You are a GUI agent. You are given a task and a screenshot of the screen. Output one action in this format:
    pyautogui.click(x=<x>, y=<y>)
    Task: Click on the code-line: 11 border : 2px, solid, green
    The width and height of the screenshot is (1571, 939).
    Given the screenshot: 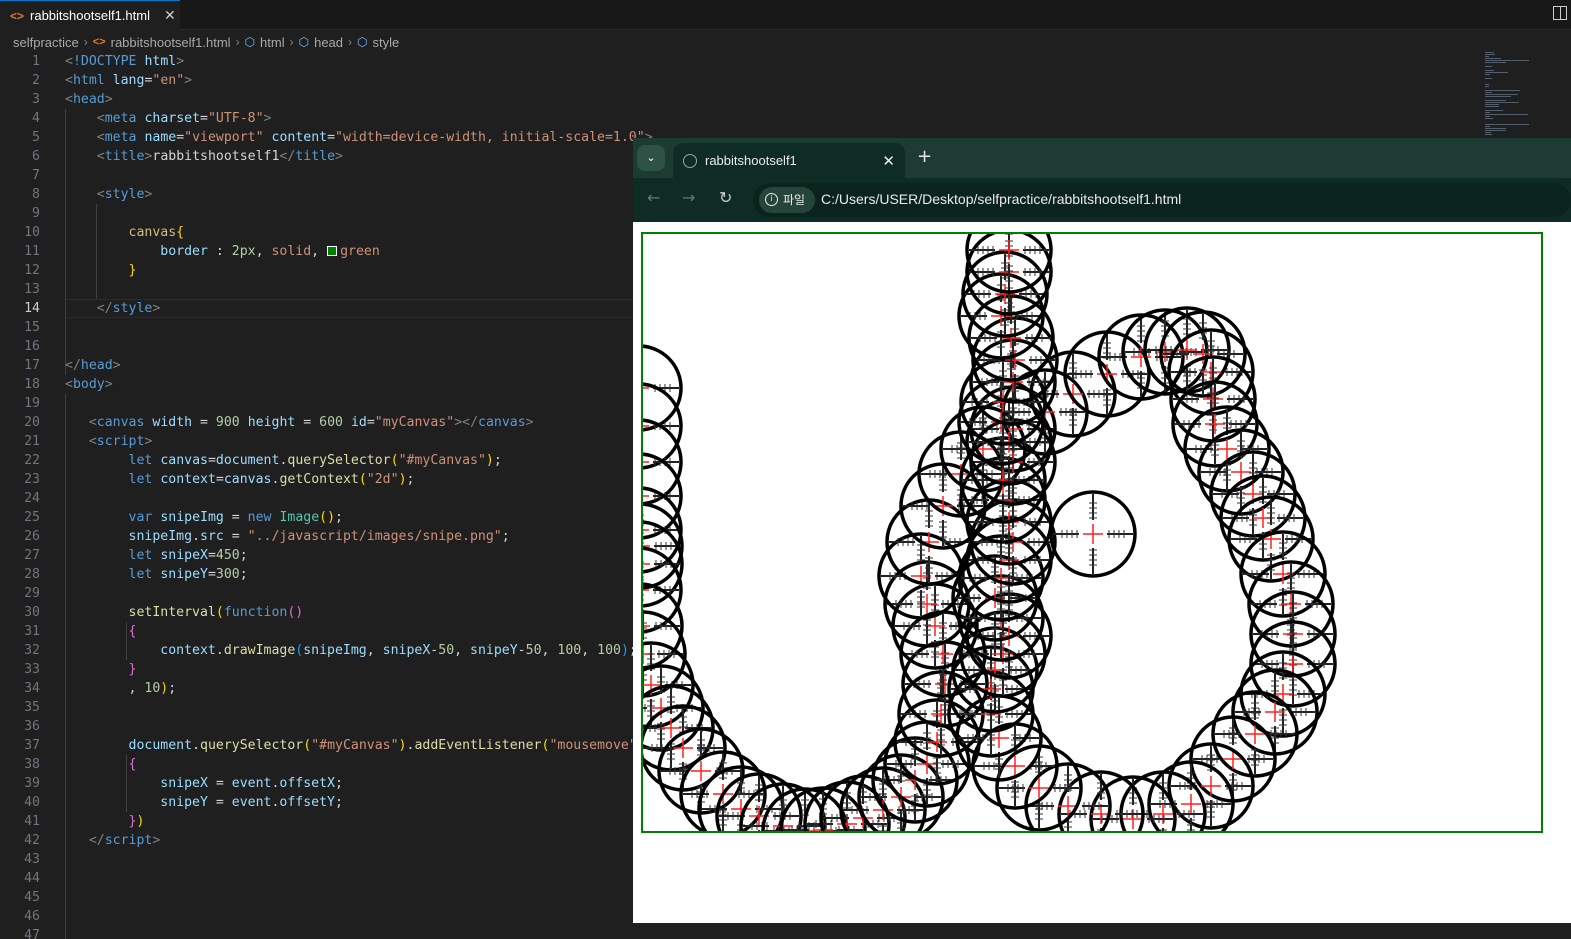 What is the action you would take?
    pyautogui.click(x=316, y=251)
    